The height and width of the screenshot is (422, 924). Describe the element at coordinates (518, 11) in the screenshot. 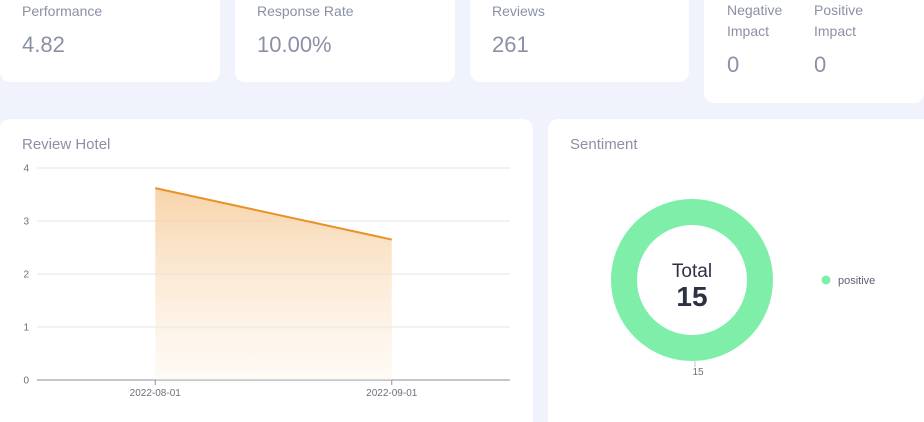

I see `reviews-label: Reviews` at that location.